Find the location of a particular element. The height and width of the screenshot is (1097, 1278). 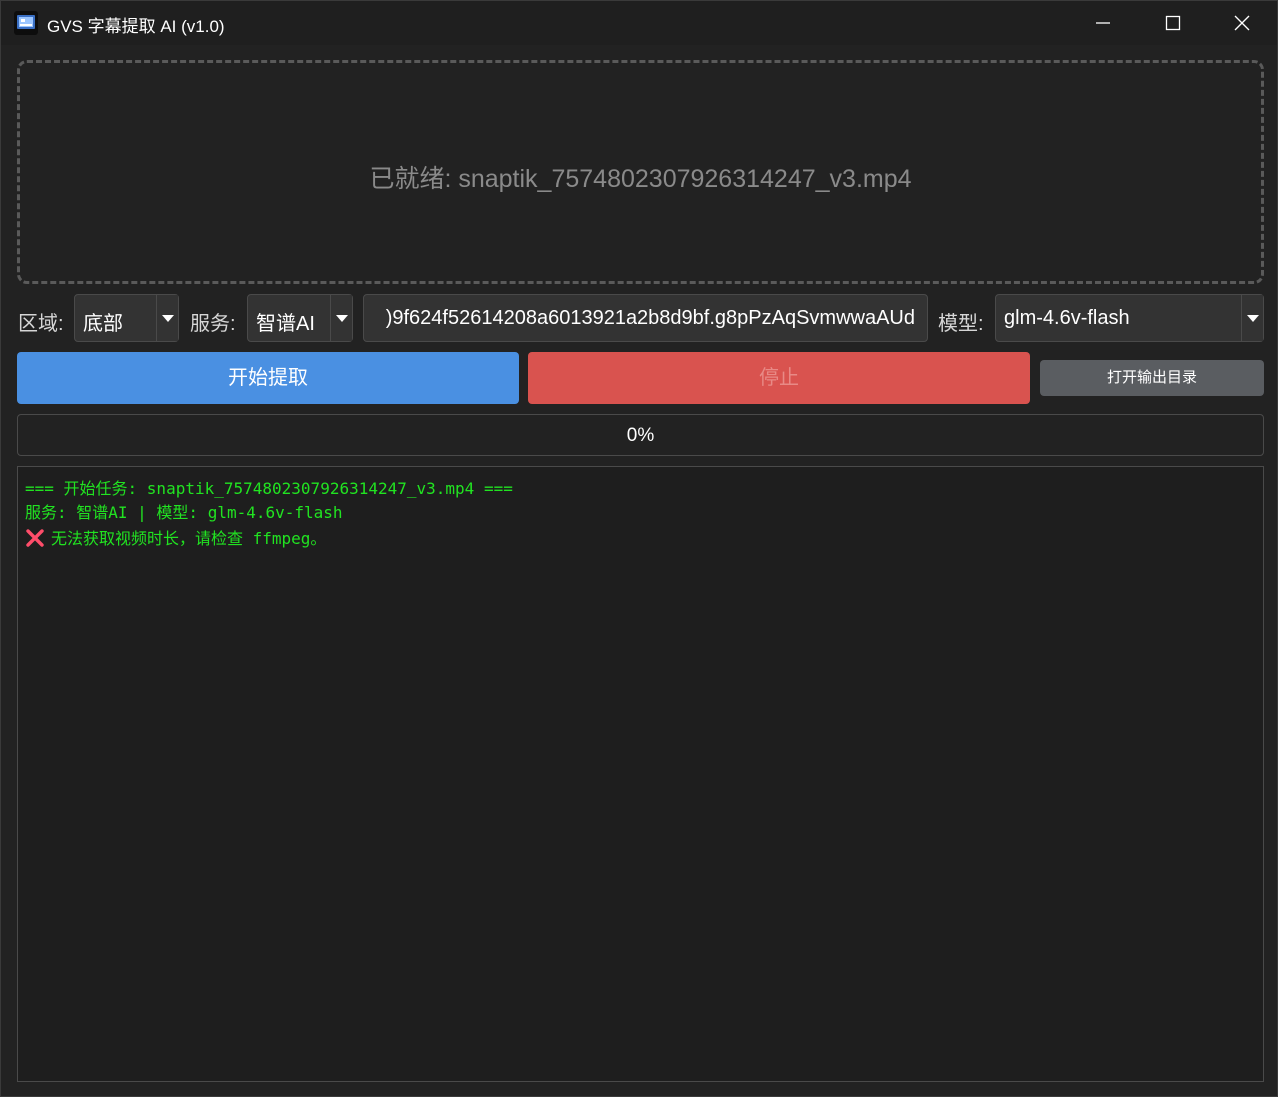

app-icon is located at coordinates (26, 23).